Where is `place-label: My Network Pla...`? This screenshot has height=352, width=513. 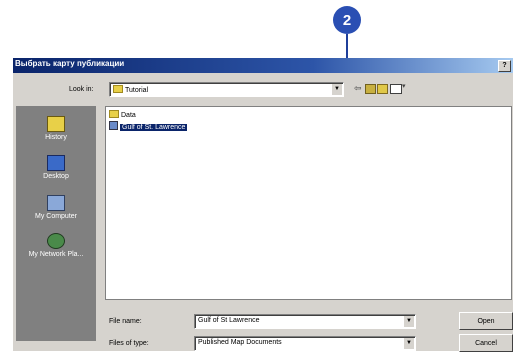 place-label: My Network Pla... is located at coordinates (56, 254).